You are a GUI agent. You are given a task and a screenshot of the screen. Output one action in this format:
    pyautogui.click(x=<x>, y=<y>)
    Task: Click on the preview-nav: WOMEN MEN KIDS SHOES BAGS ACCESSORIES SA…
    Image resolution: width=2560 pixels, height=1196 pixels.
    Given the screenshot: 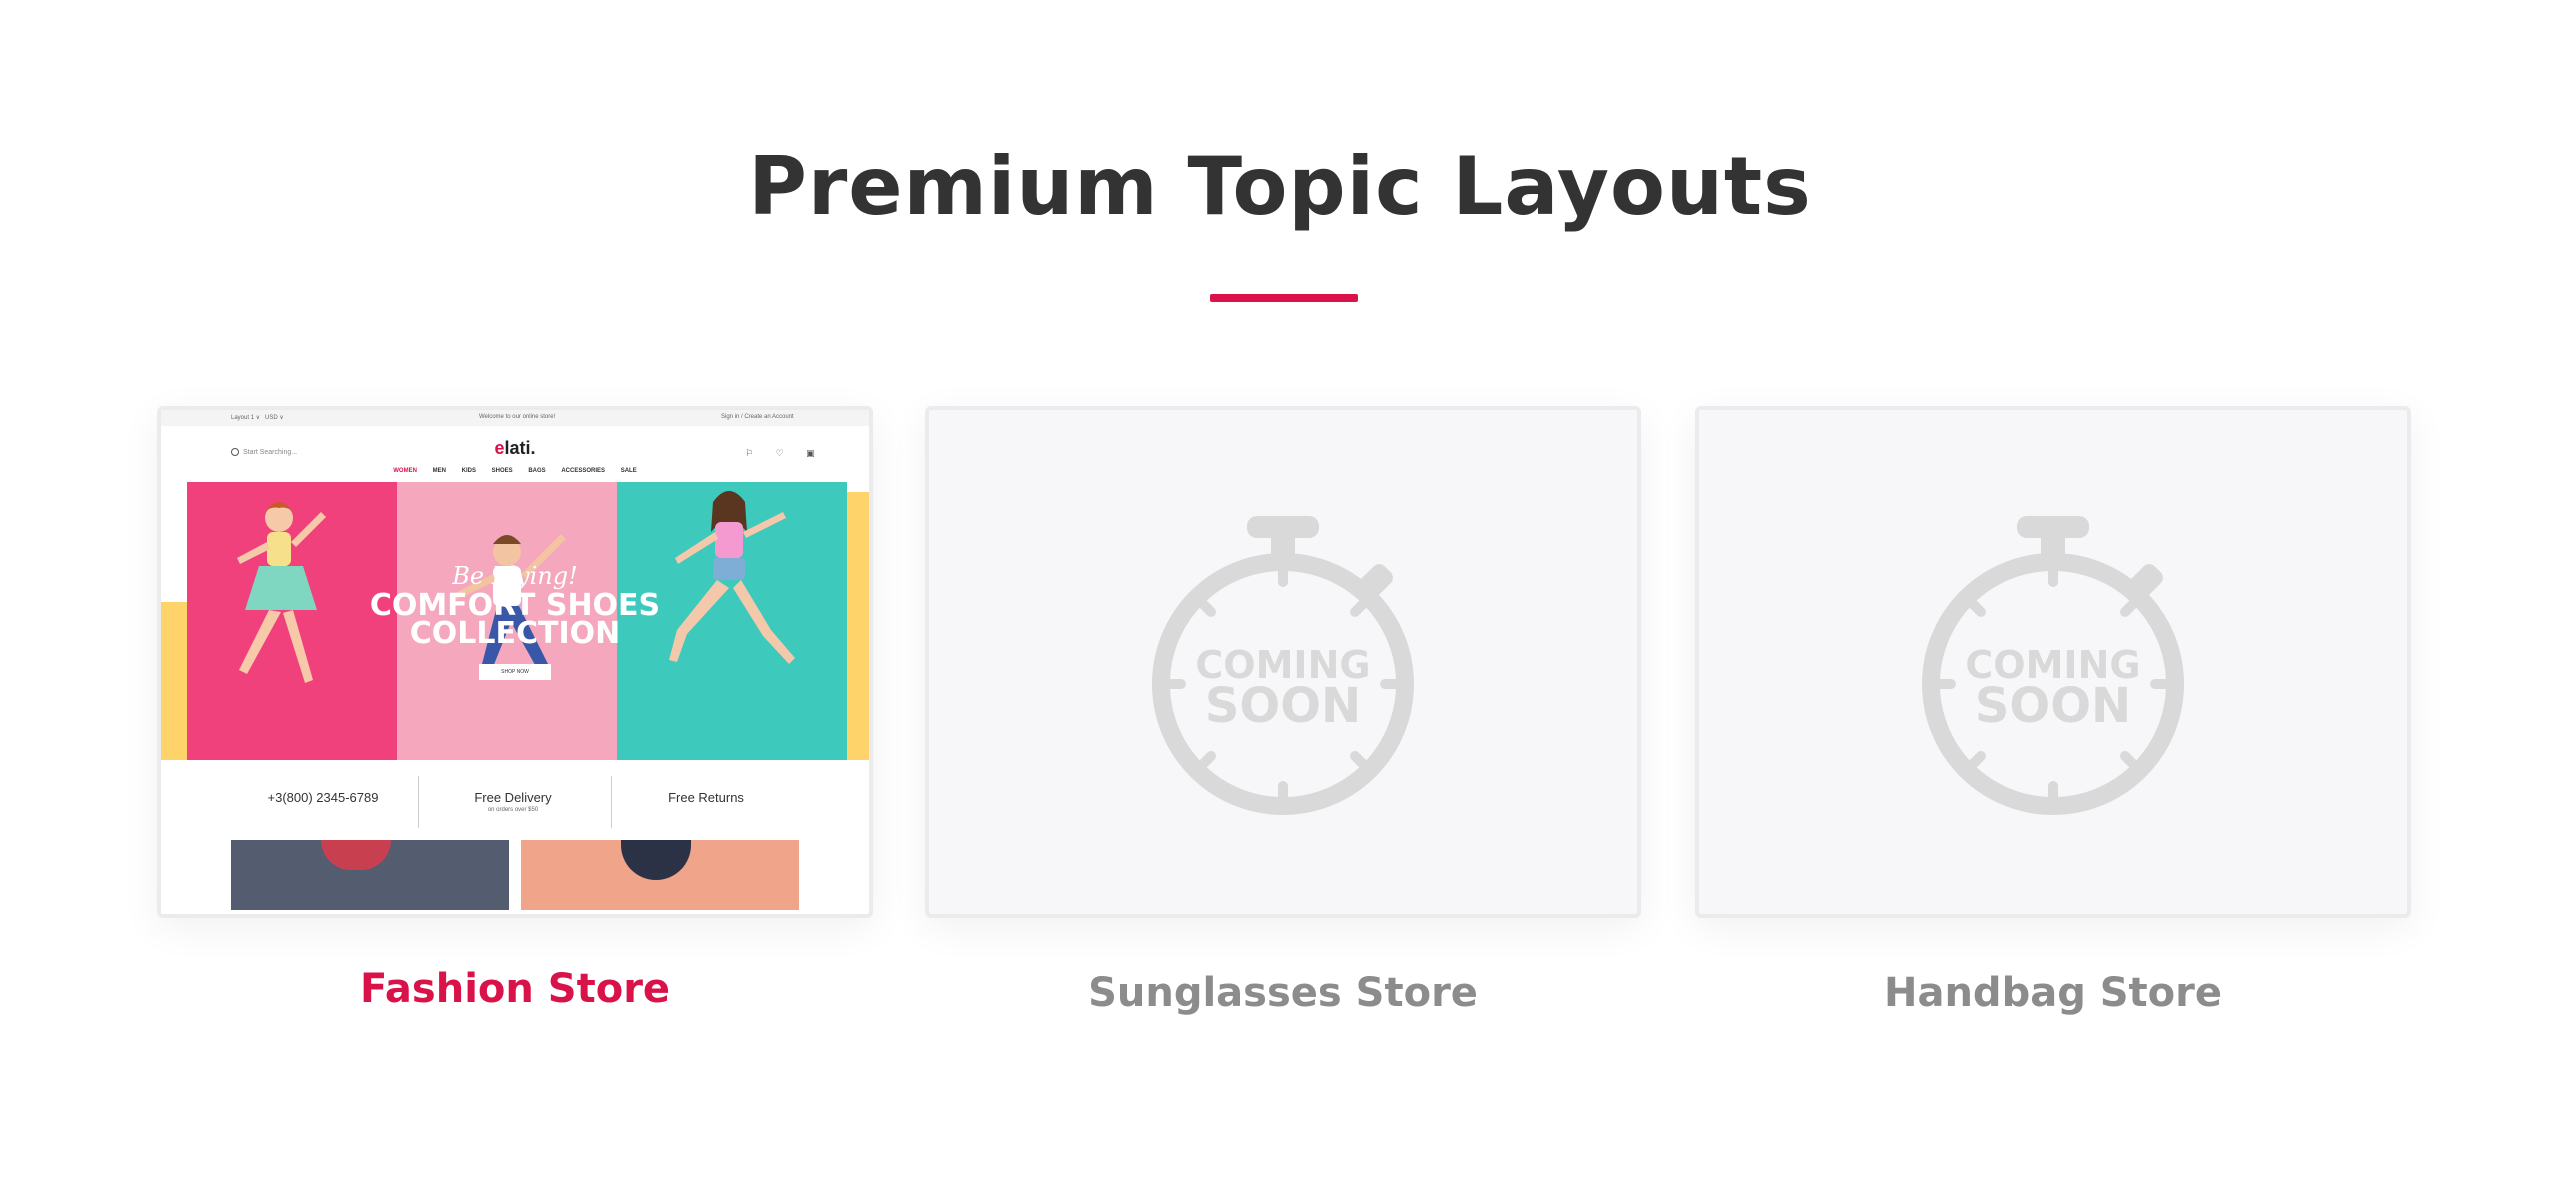 What is the action you would take?
    pyautogui.click(x=515, y=471)
    